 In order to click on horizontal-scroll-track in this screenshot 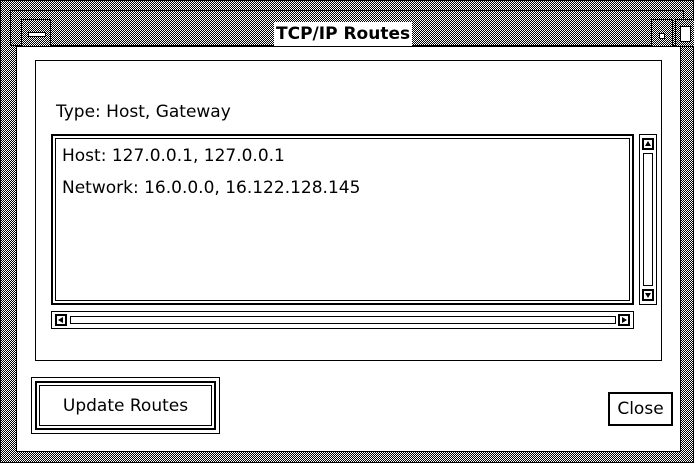, I will do `click(343, 320)`.